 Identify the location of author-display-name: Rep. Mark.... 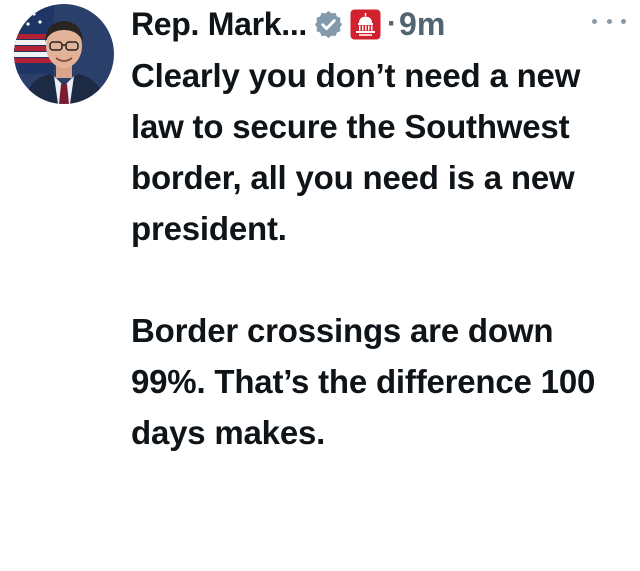
(219, 24).